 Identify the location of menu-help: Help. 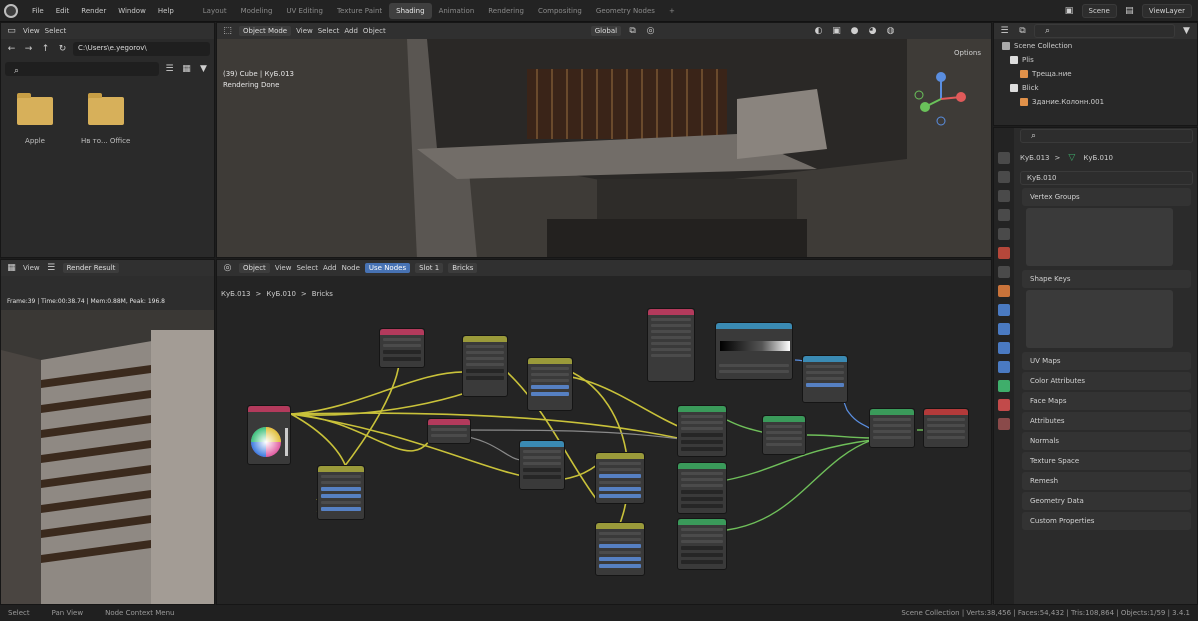
(166, 11).